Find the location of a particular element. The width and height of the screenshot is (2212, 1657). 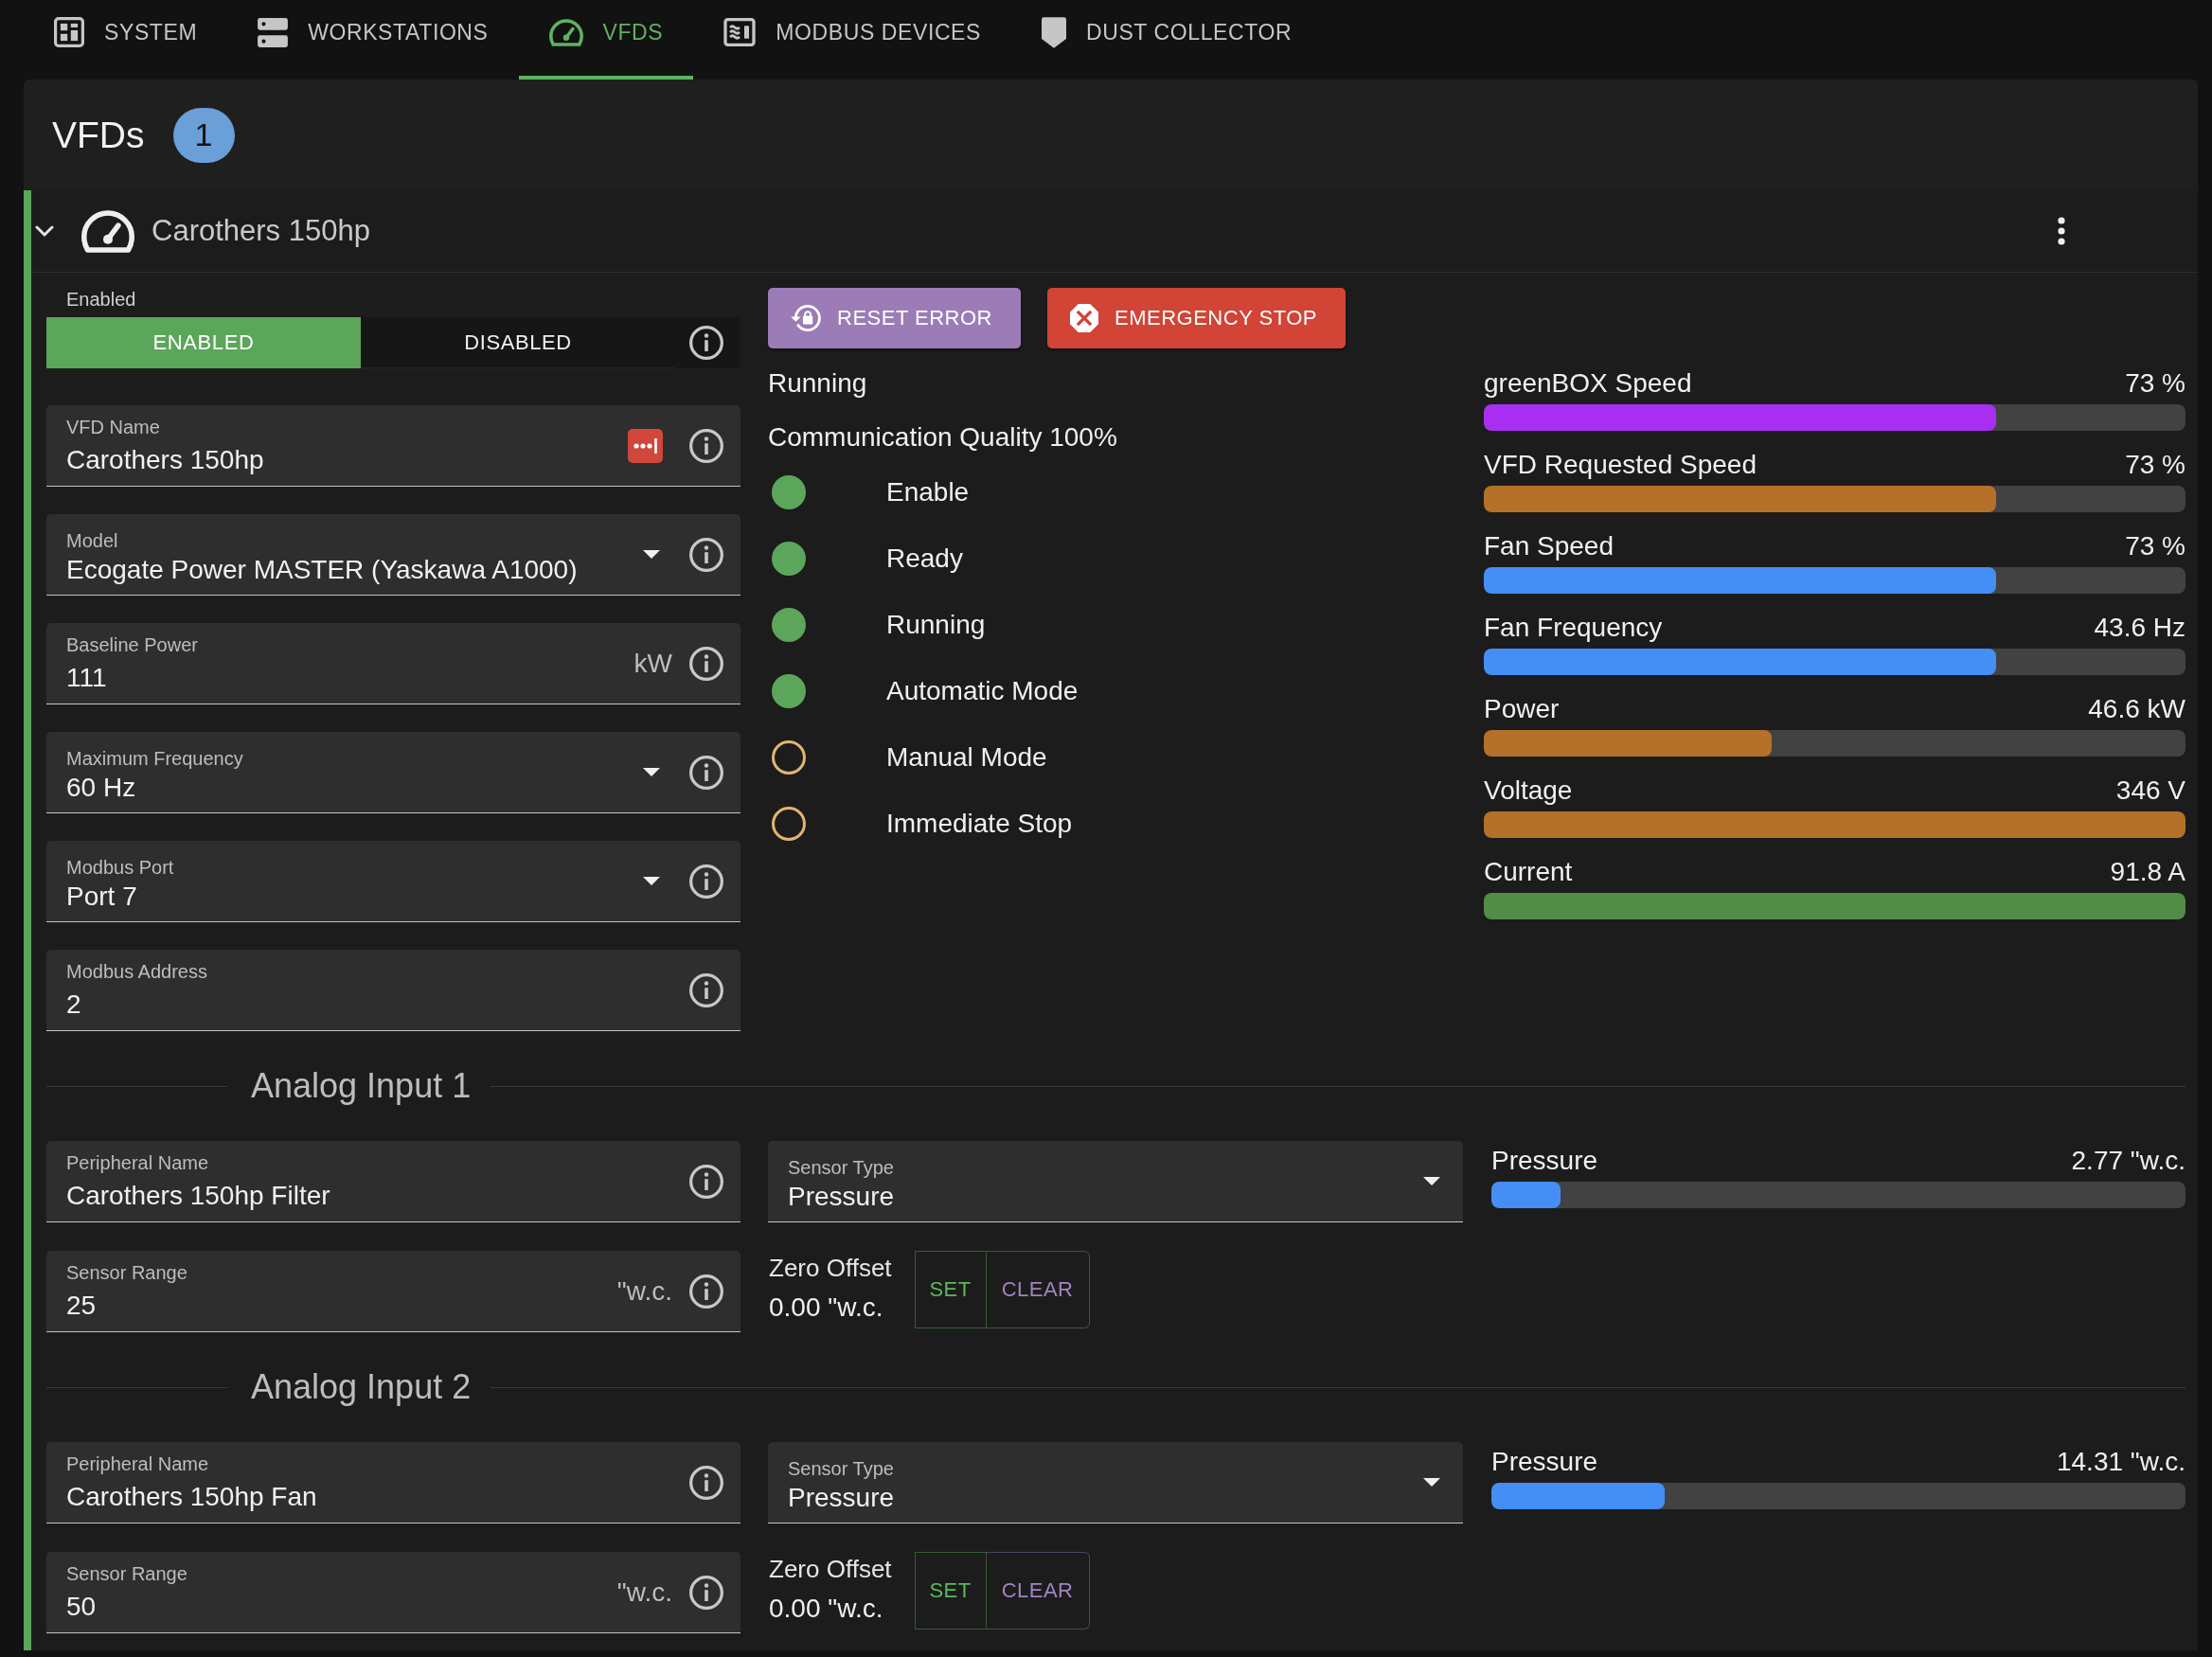

meter-label: Current is located at coordinates (1528, 872).